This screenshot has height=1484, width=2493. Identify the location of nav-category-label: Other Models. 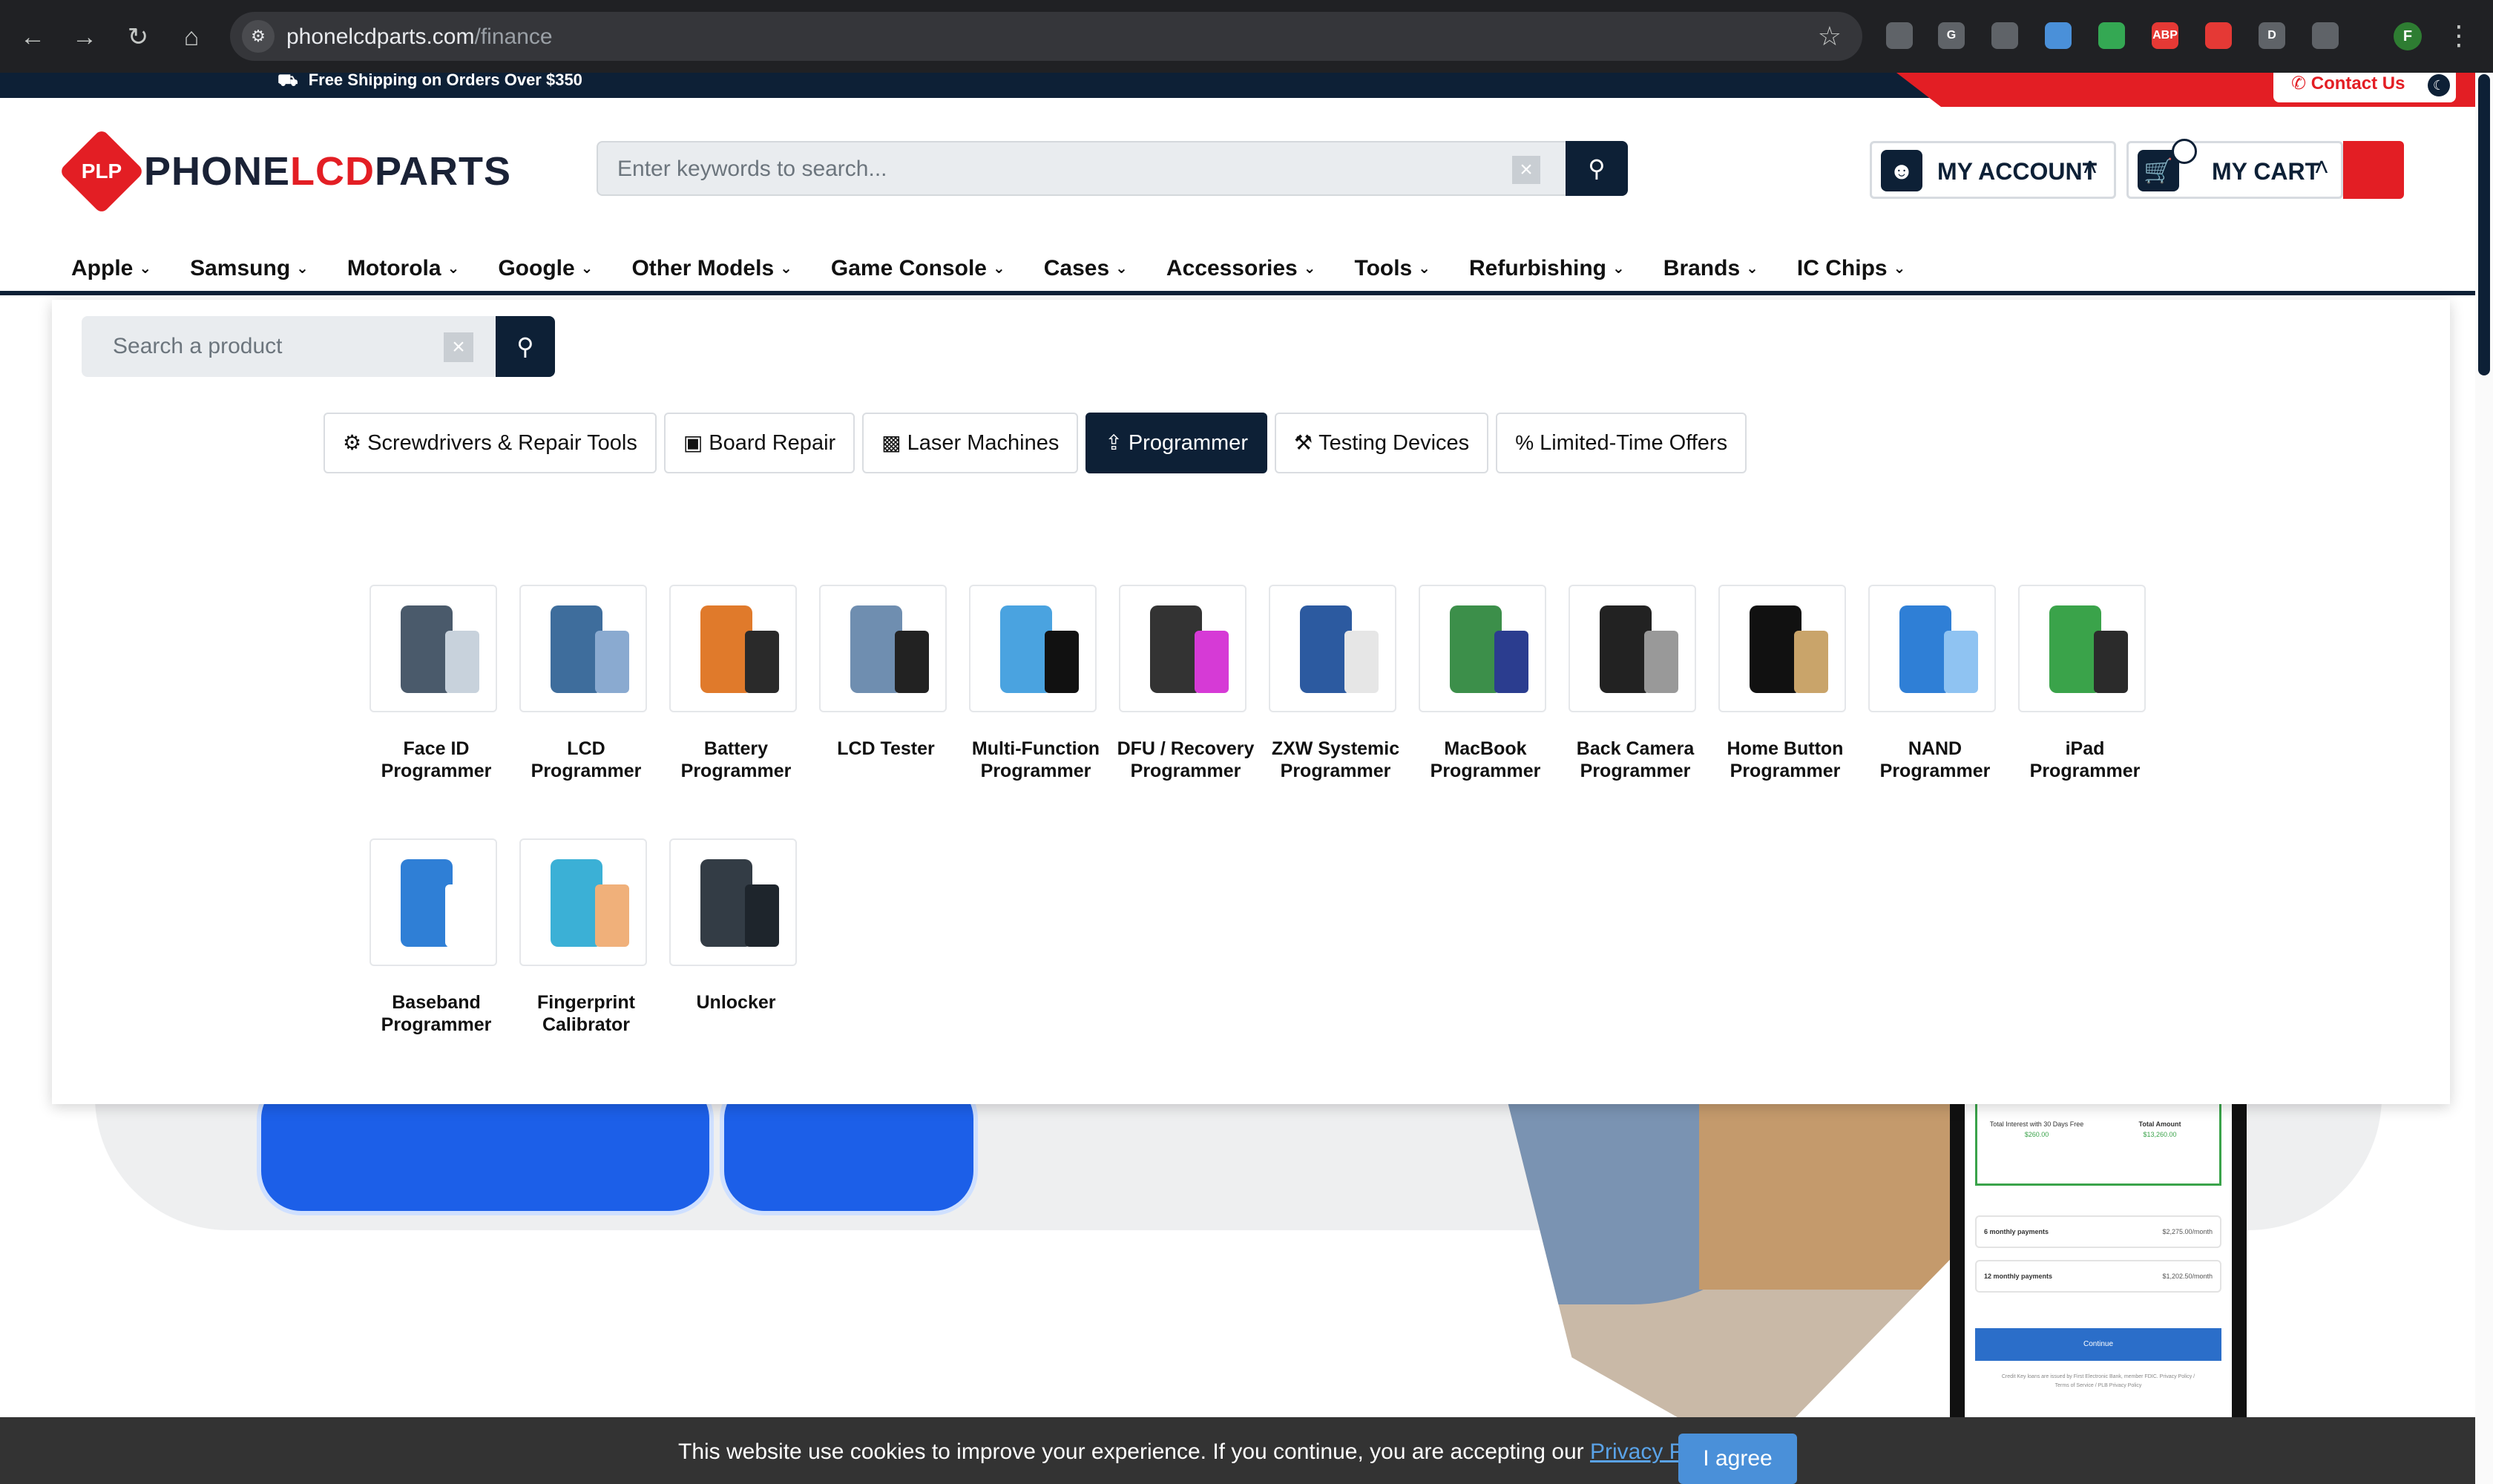
(703, 268).